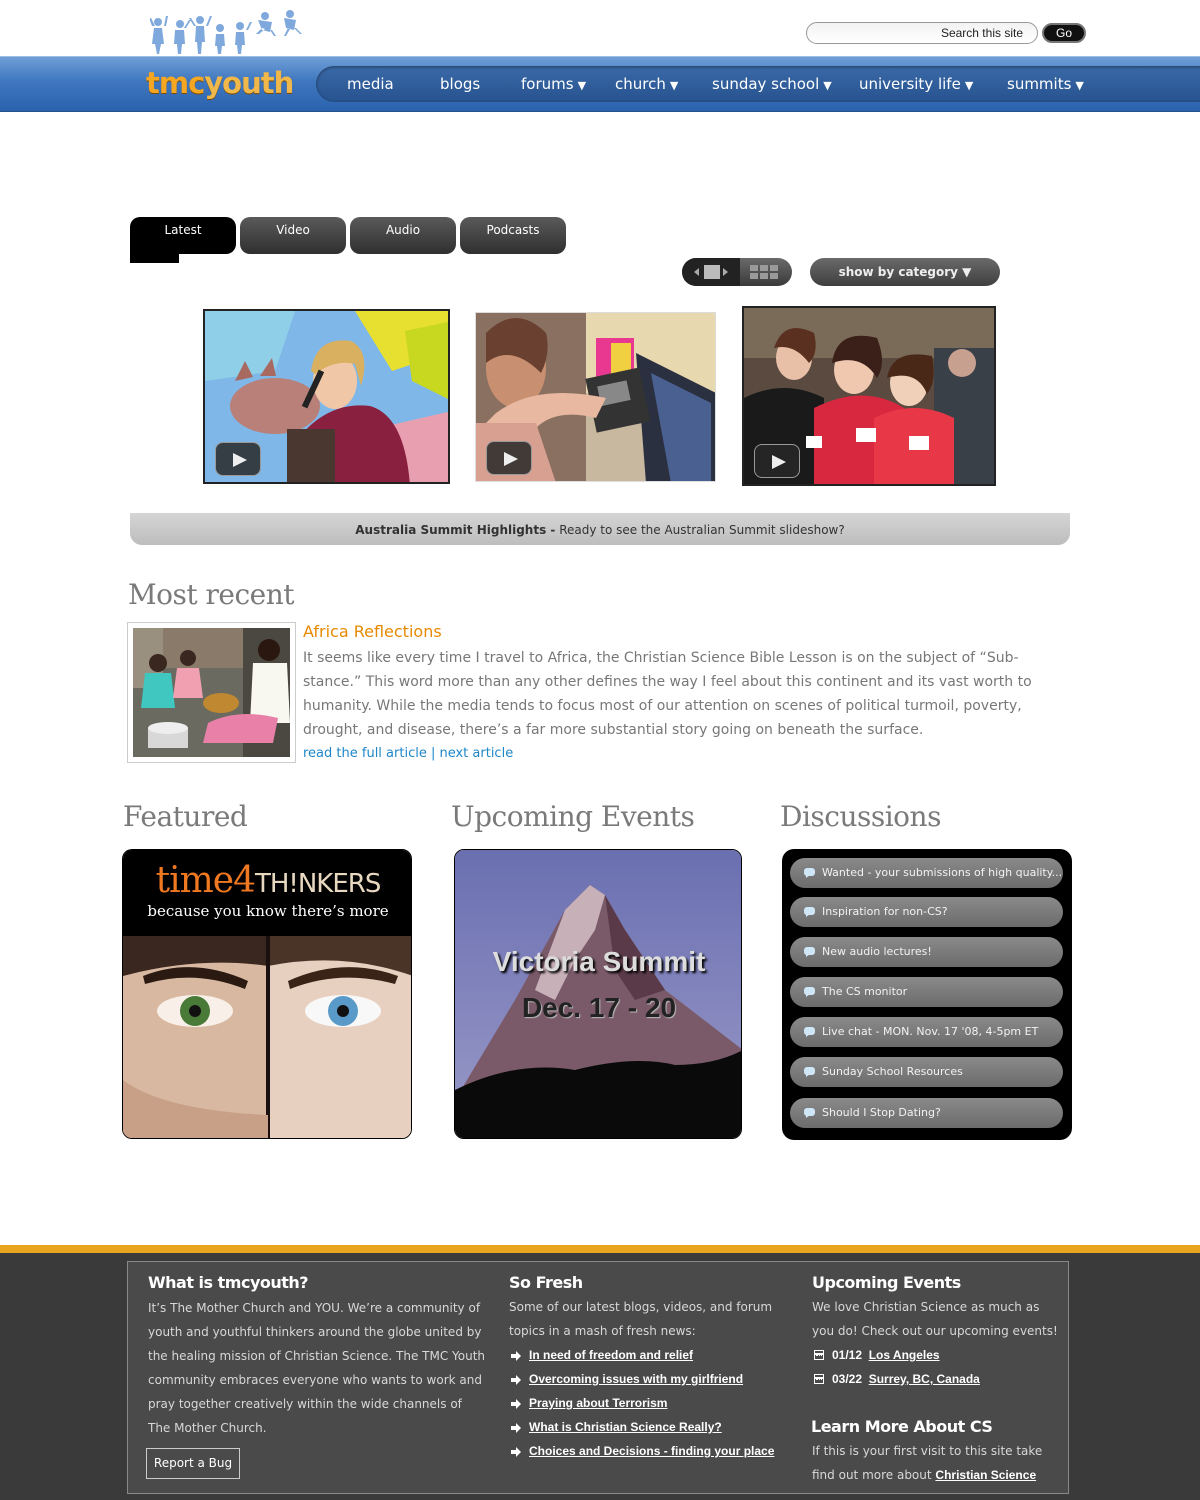 Image resolution: width=1200 pixels, height=1500 pixels. What do you see at coordinates (476, 753) in the screenshot?
I see `next-article-link: next article` at bounding box center [476, 753].